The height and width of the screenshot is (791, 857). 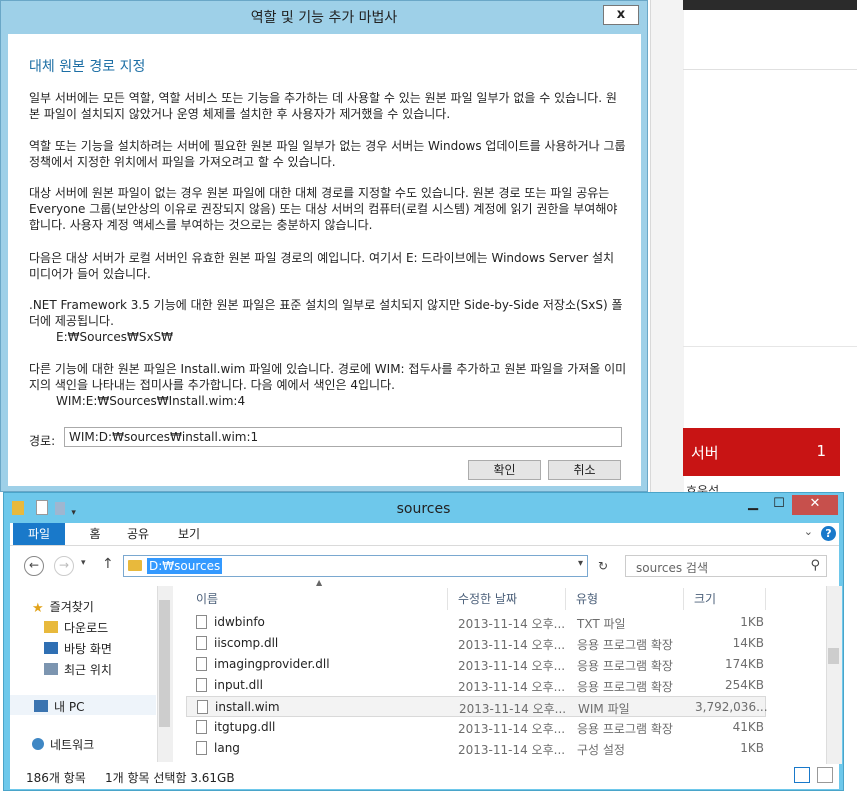 What do you see at coordinates (748, 727) in the screenshot?
I see `file-size: 41KB` at bounding box center [748, 727].